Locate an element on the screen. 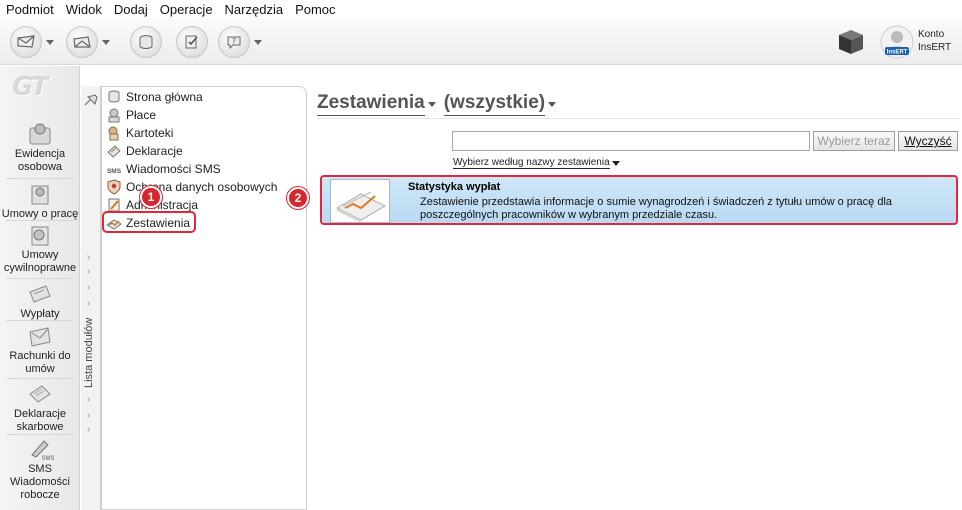  nav-wyplaty: Wypłaty is located at coordinates (40, 301).